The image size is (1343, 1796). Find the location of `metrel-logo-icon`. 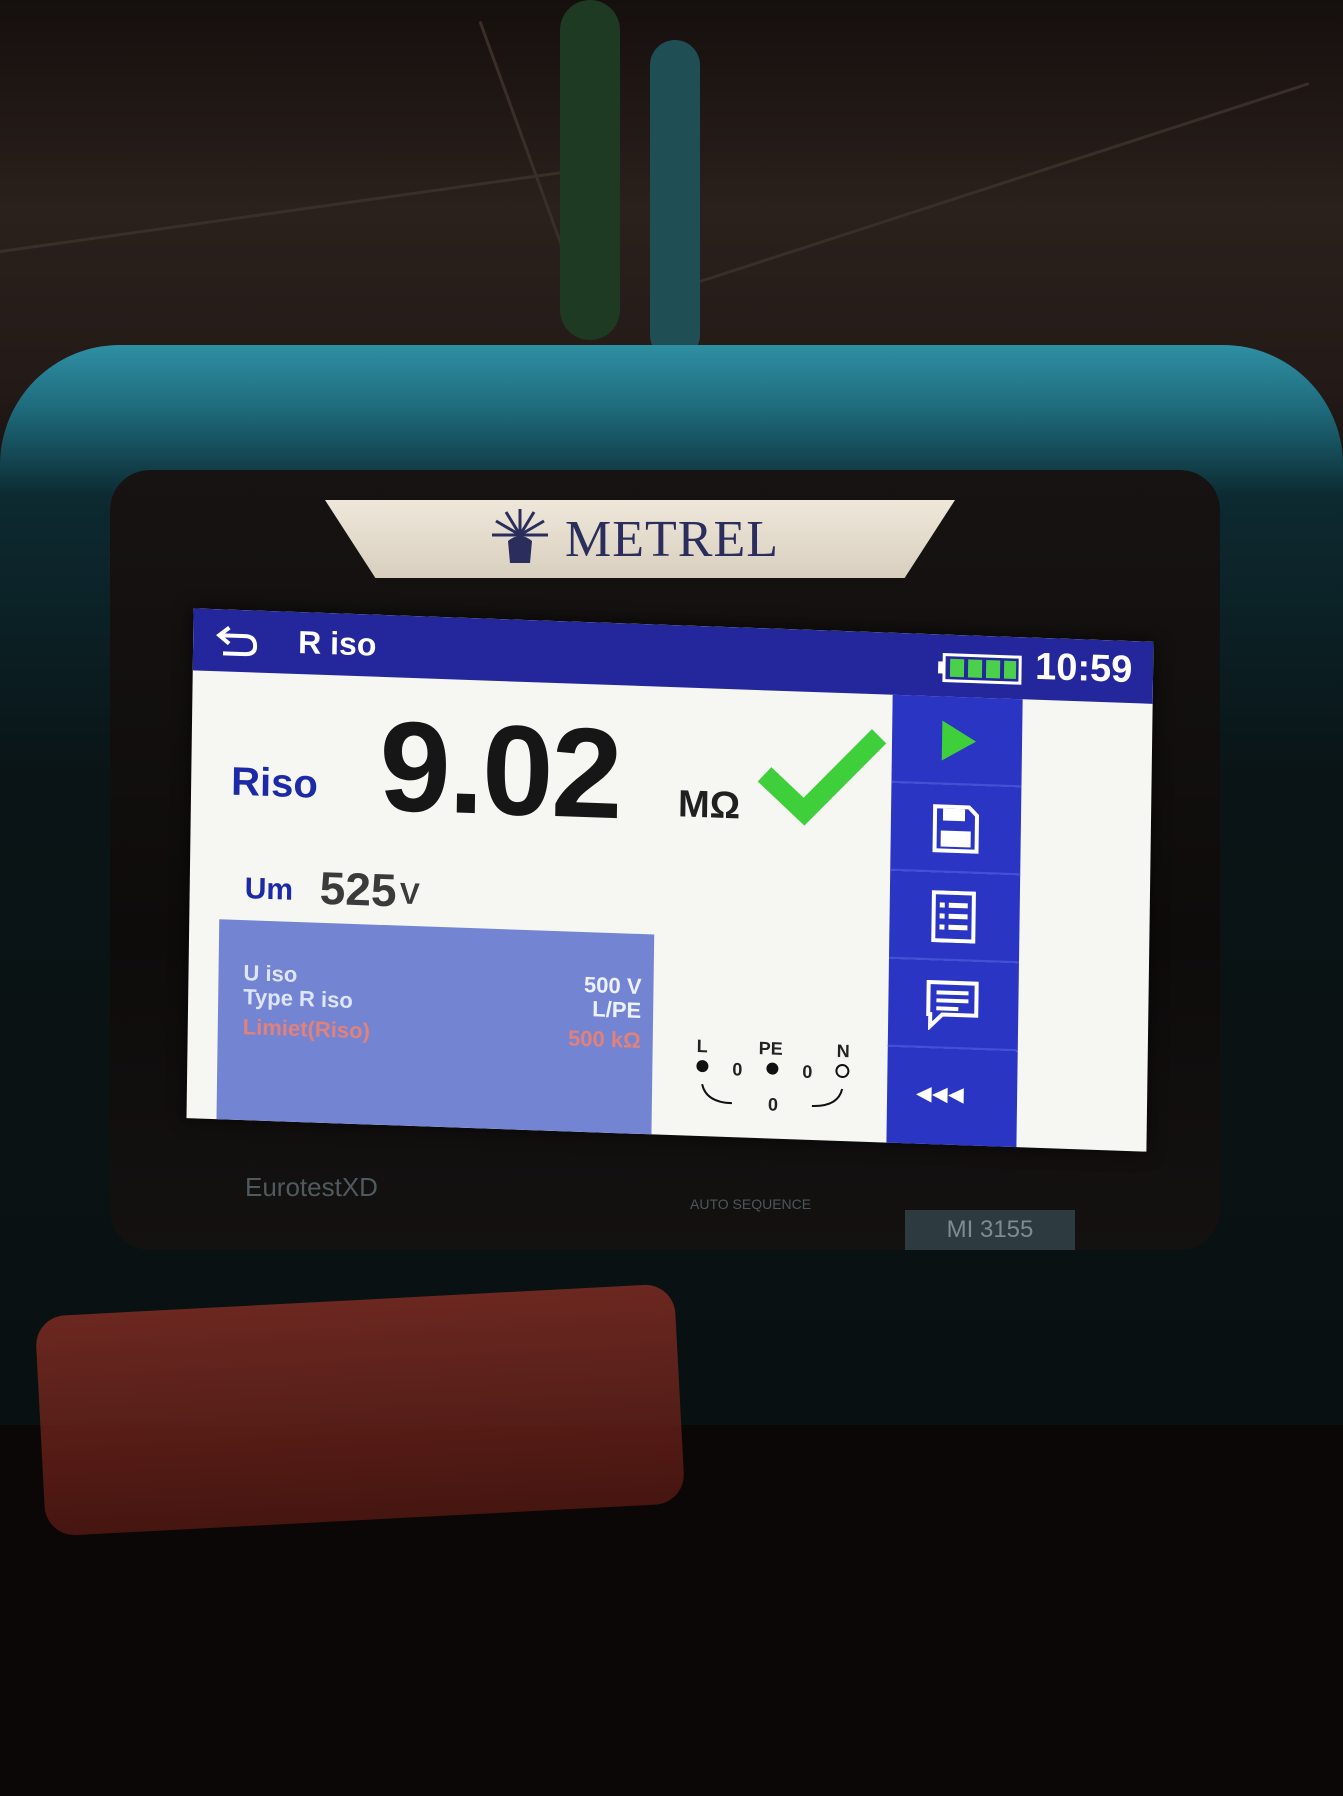

metrel-logo-icon is located at coordinates (520, 536).